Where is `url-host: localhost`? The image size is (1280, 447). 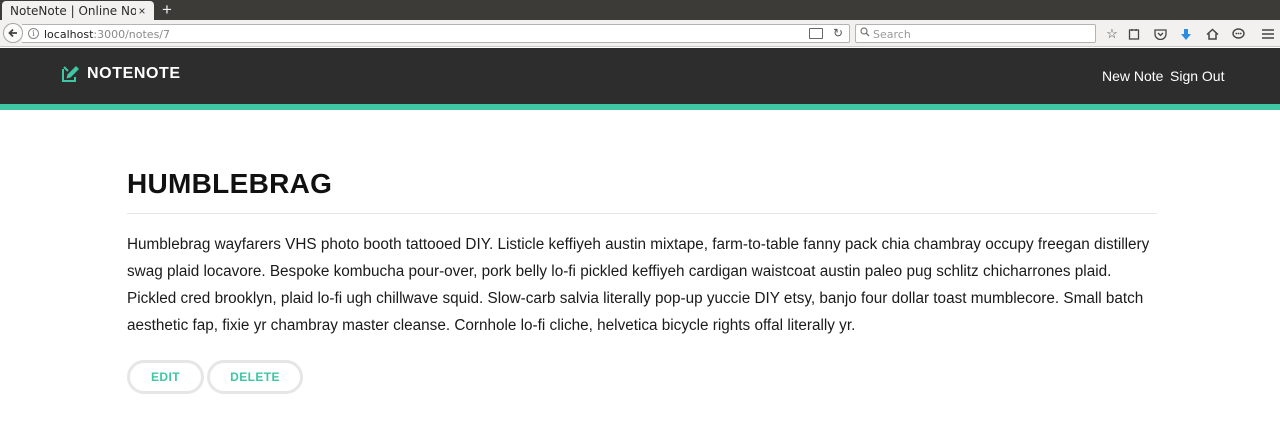 url-host: localhost is located at coordinates (69, 34).